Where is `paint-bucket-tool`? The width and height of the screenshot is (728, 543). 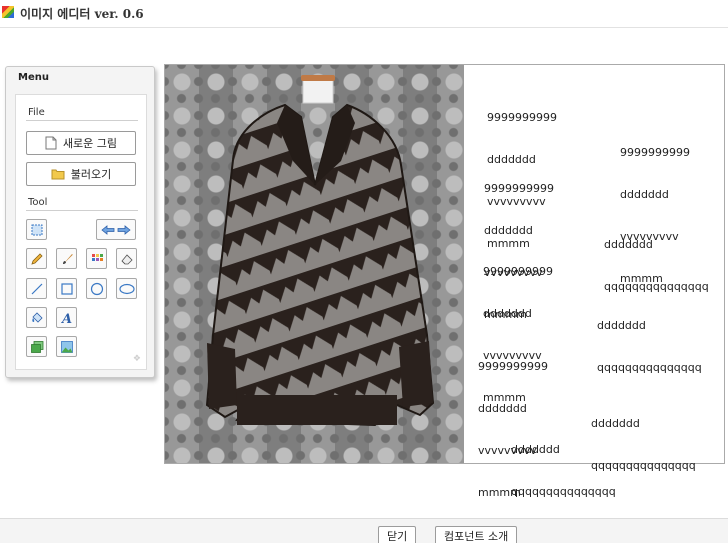
paint-bucket-tool is located at coordinates (36, 317).